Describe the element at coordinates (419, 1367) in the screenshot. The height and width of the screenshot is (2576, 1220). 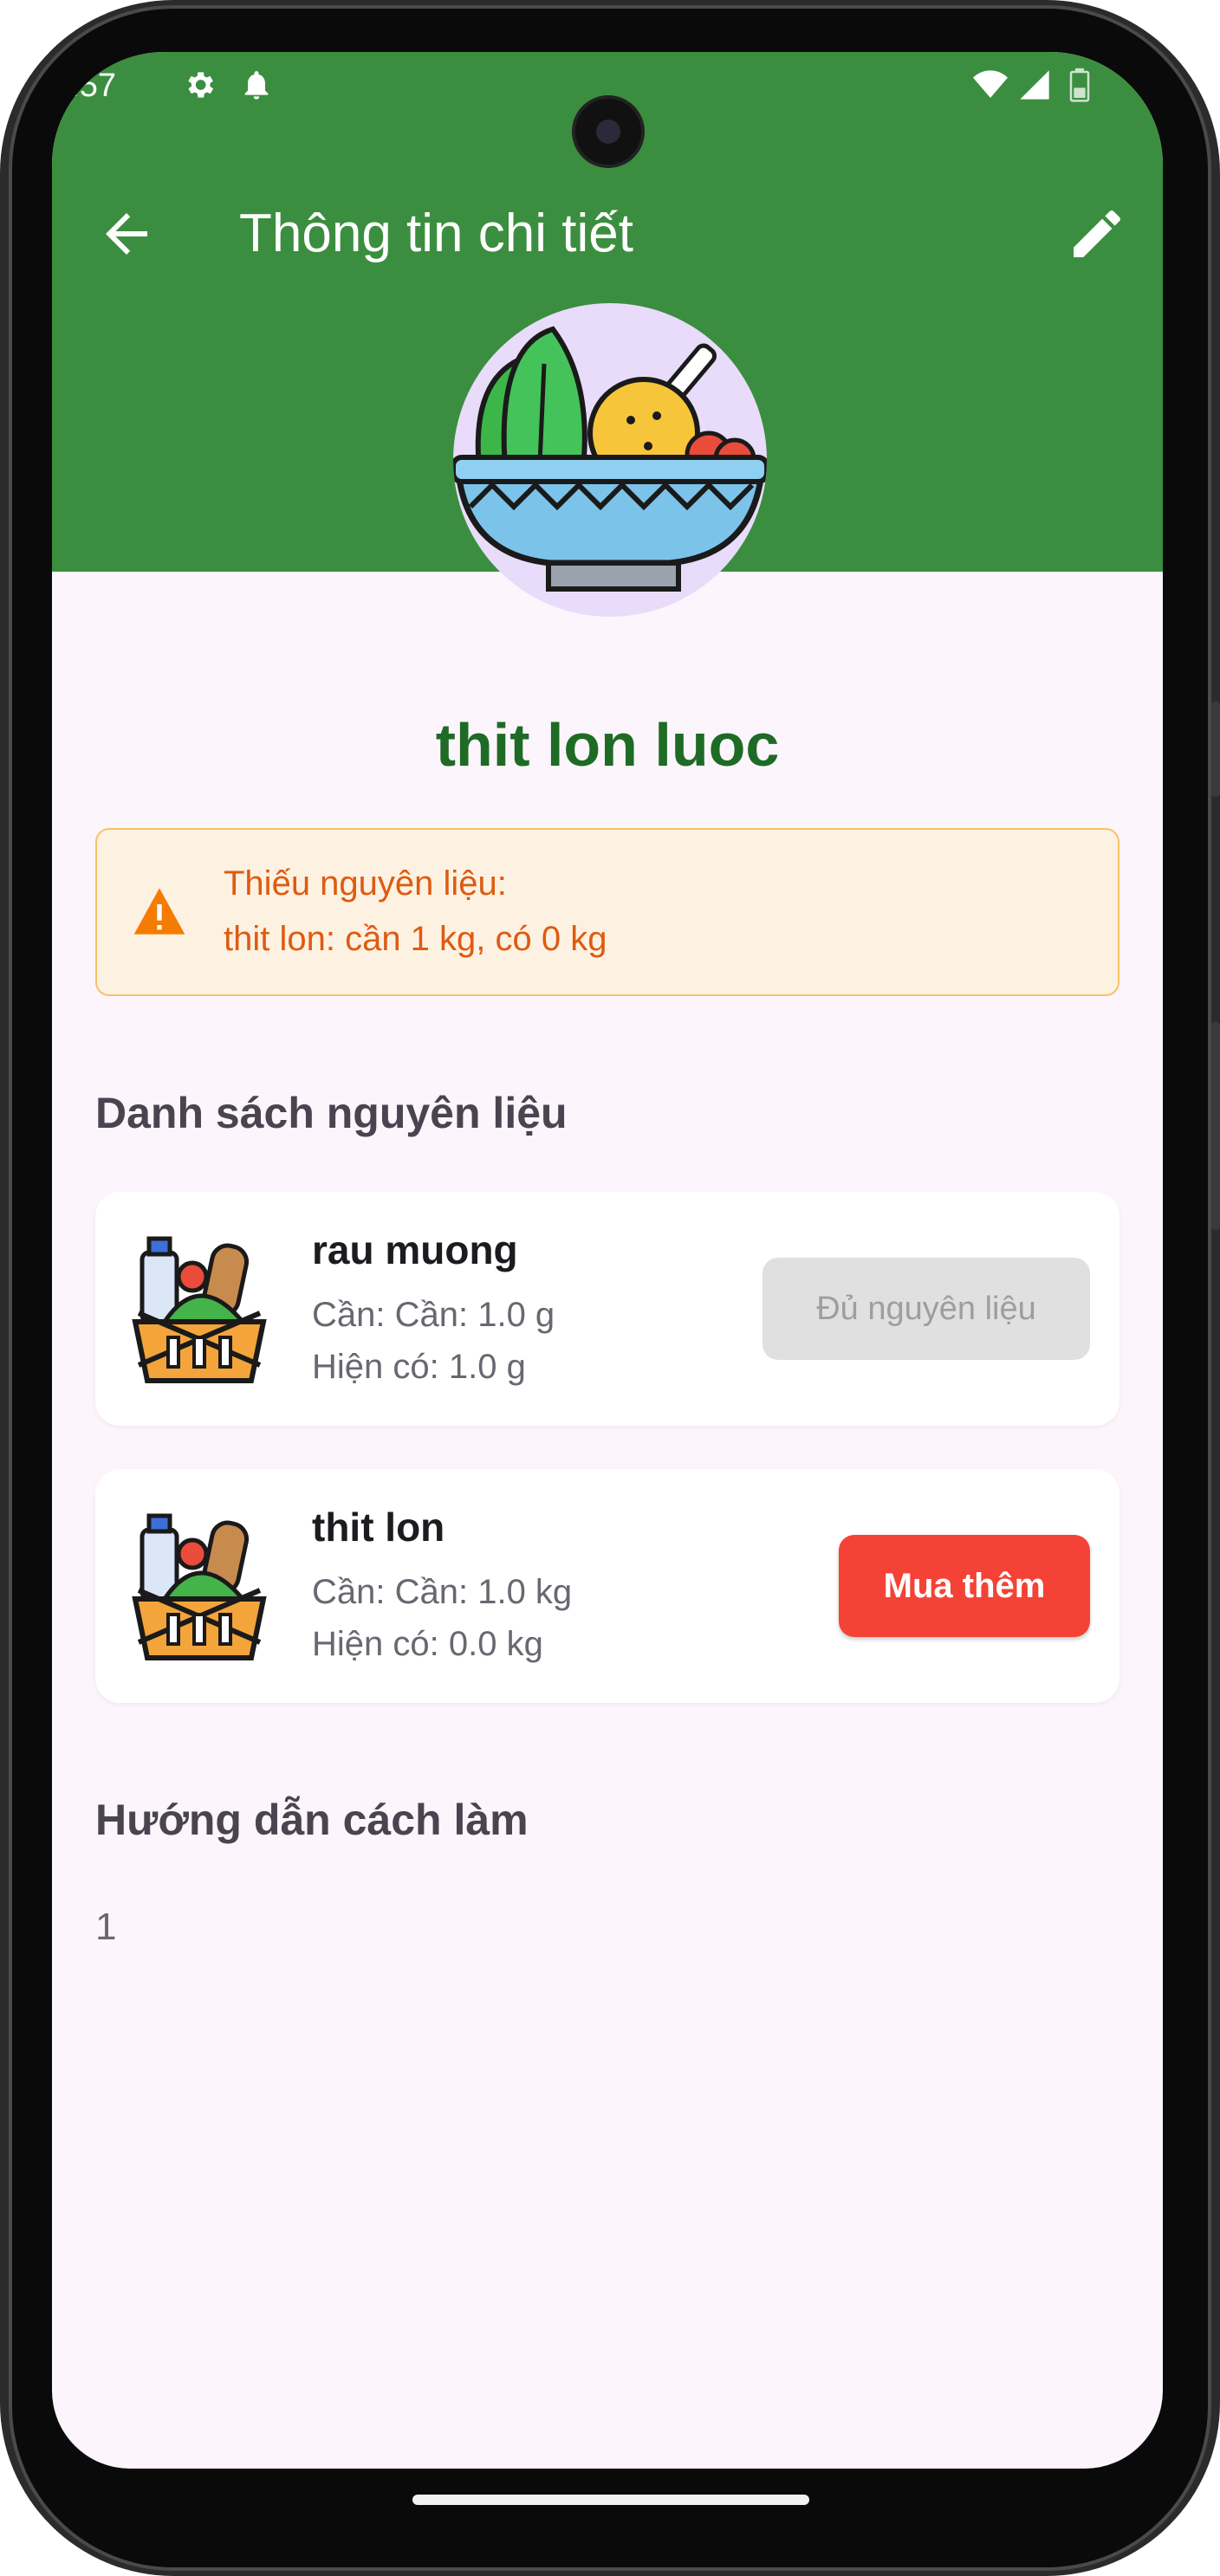
I see `ingredient-available: Hiện có: 1.0 g` at that location.